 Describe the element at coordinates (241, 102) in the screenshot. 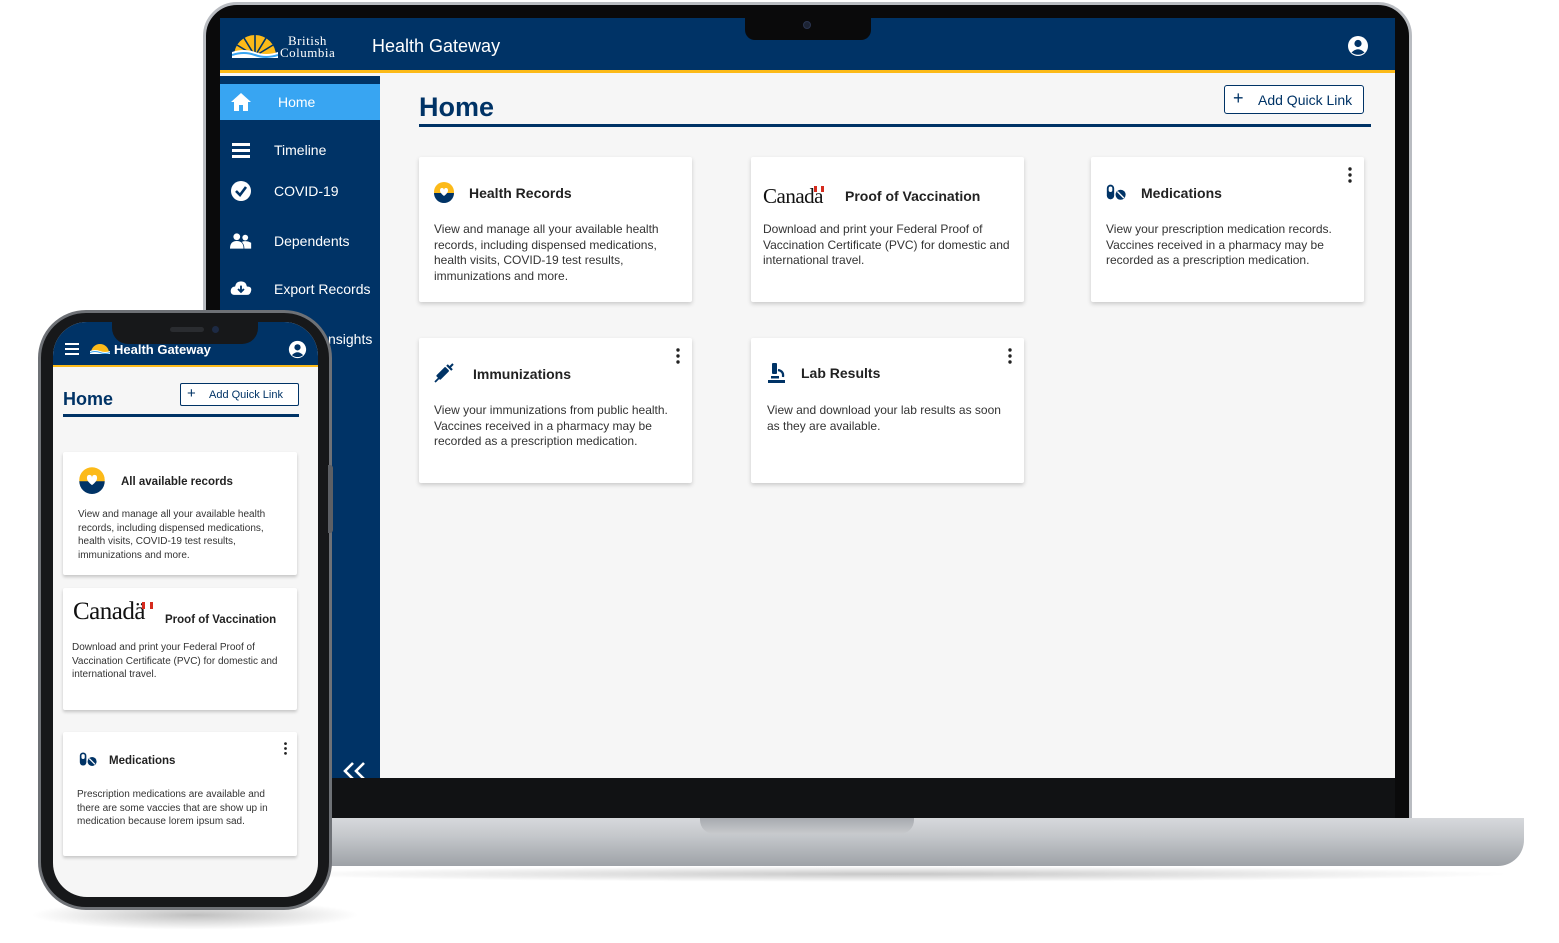

I see `home-icon` at that location.